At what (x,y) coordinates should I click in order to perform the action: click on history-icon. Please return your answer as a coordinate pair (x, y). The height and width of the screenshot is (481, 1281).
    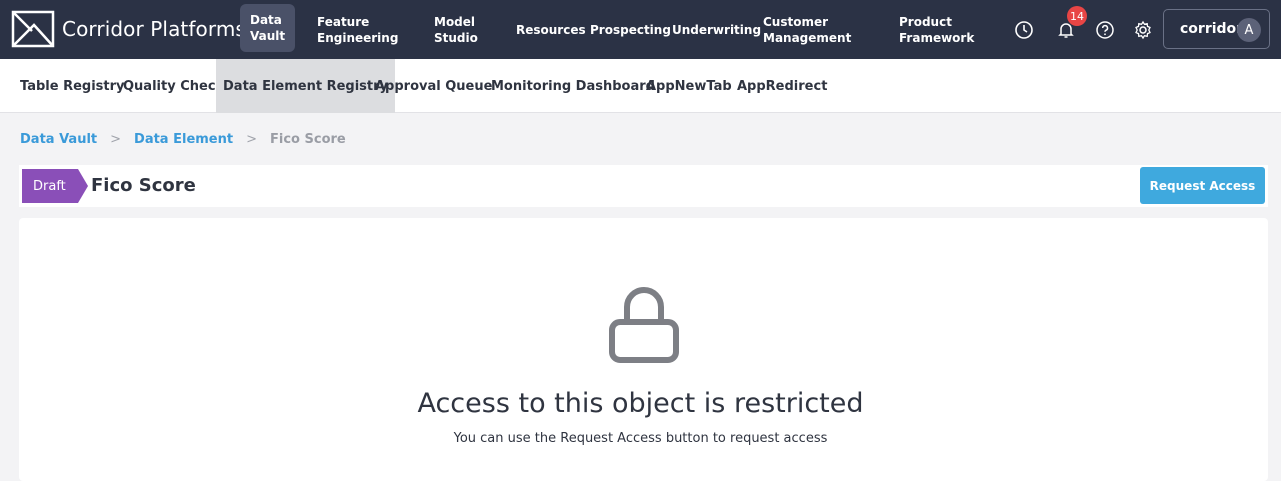
    Looking at the image, I should click on (1024, 30).